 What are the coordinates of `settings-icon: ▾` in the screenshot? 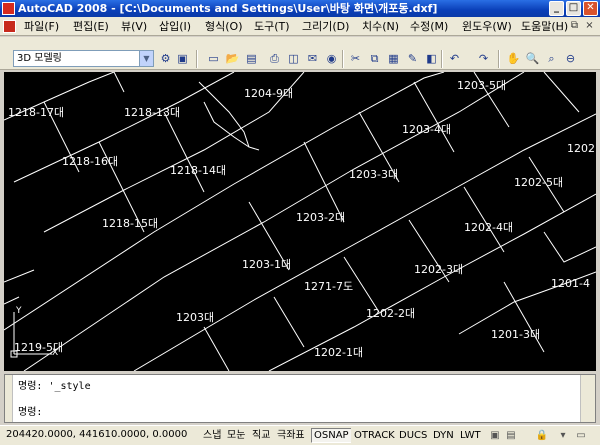 It's located at (563, 436).